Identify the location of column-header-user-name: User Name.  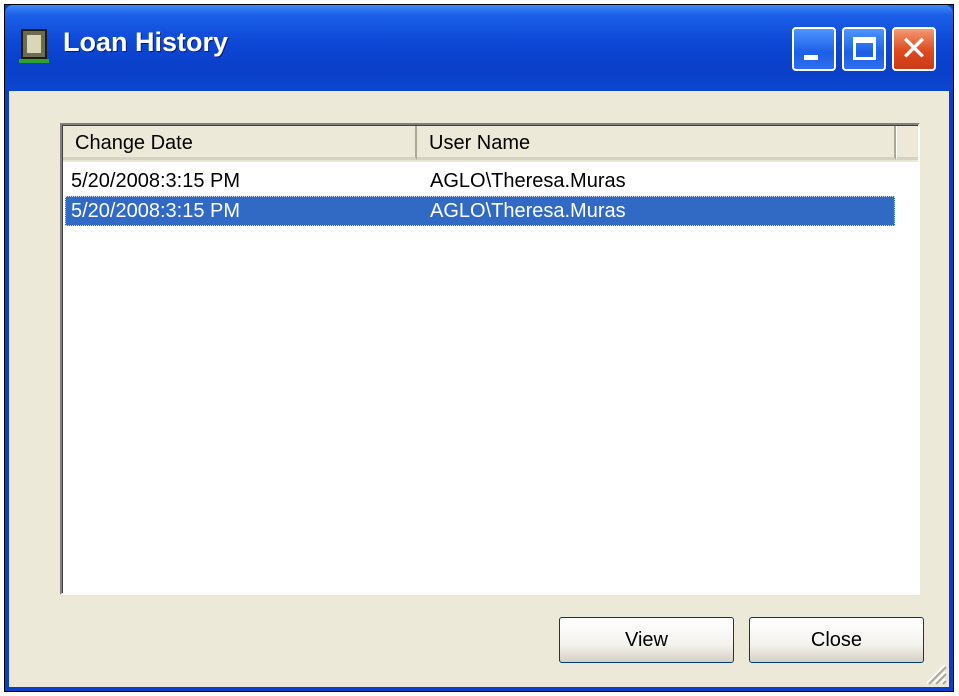
(656, 143).